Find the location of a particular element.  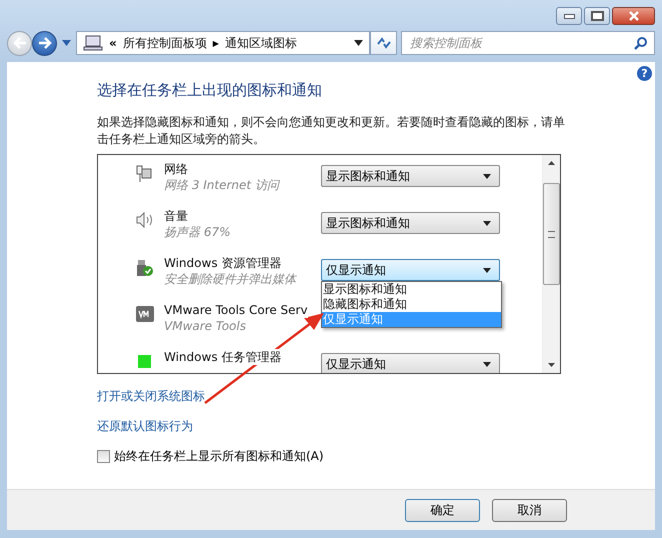

computer-icon is located at coordinates (93, 43).